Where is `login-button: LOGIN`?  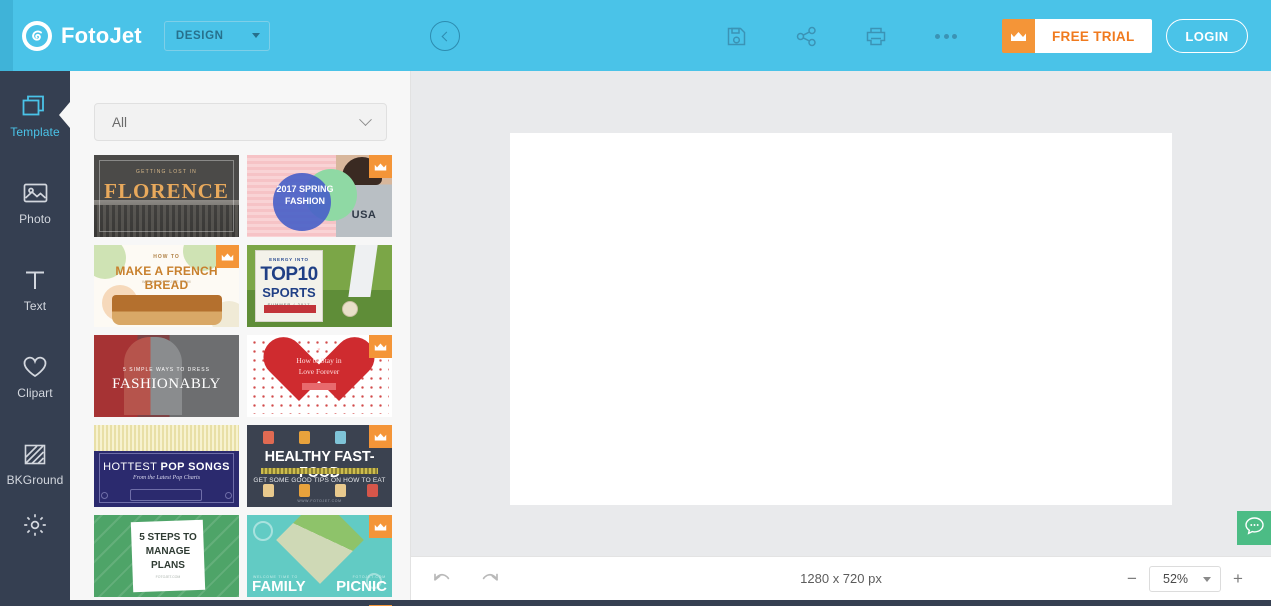
login-button: LOGIN is located at coordinates (1207, 36).